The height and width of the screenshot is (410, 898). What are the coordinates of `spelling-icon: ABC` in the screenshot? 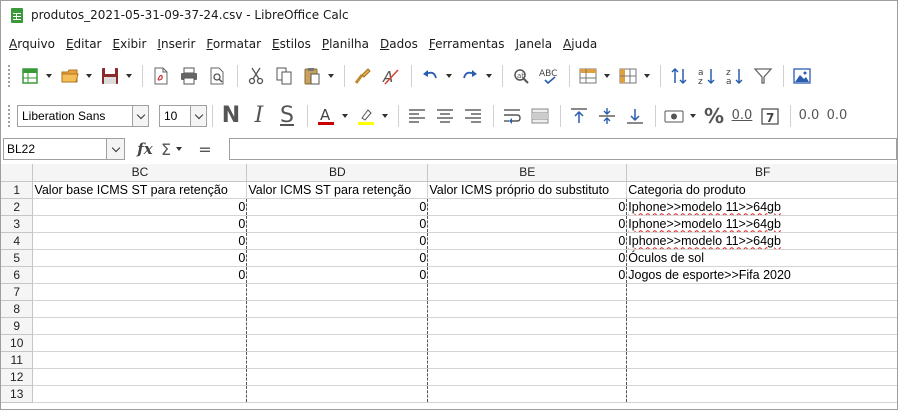 It's located at (549, 76).